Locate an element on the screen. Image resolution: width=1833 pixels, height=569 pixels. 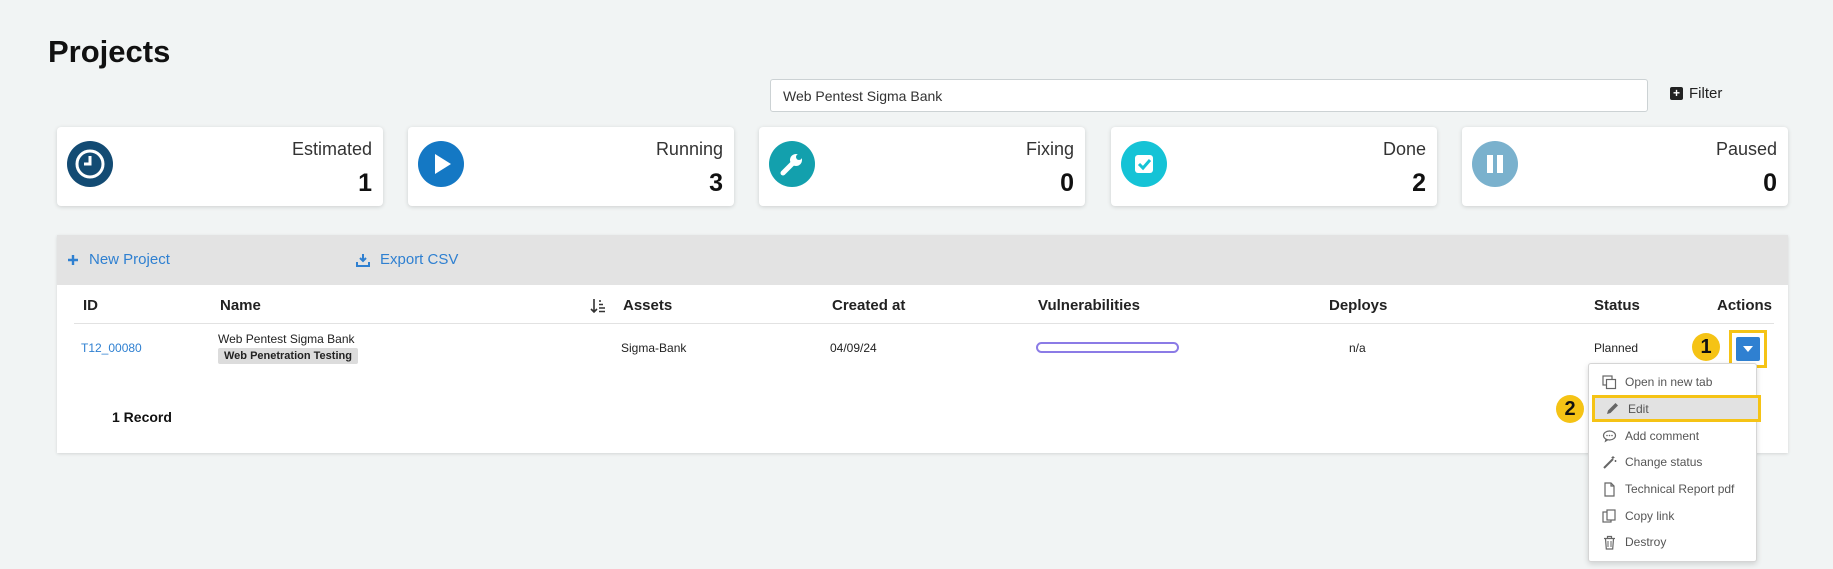
copy-link-icon is located at coordinates (1609, 515).